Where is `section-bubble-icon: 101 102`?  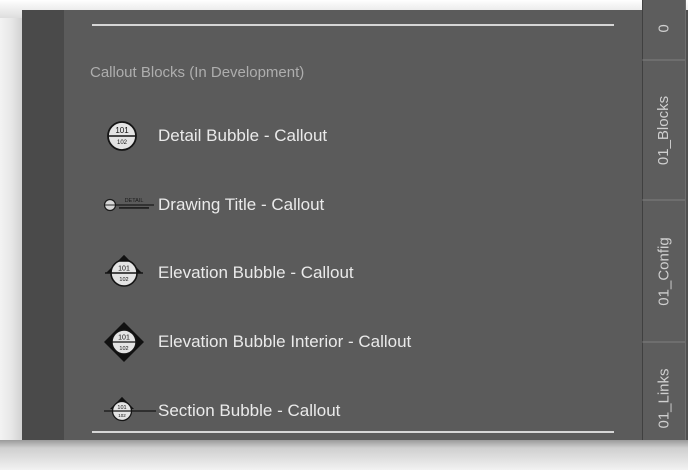
section-bubble-icon: 101 102 is located at coordinates (130, 411).